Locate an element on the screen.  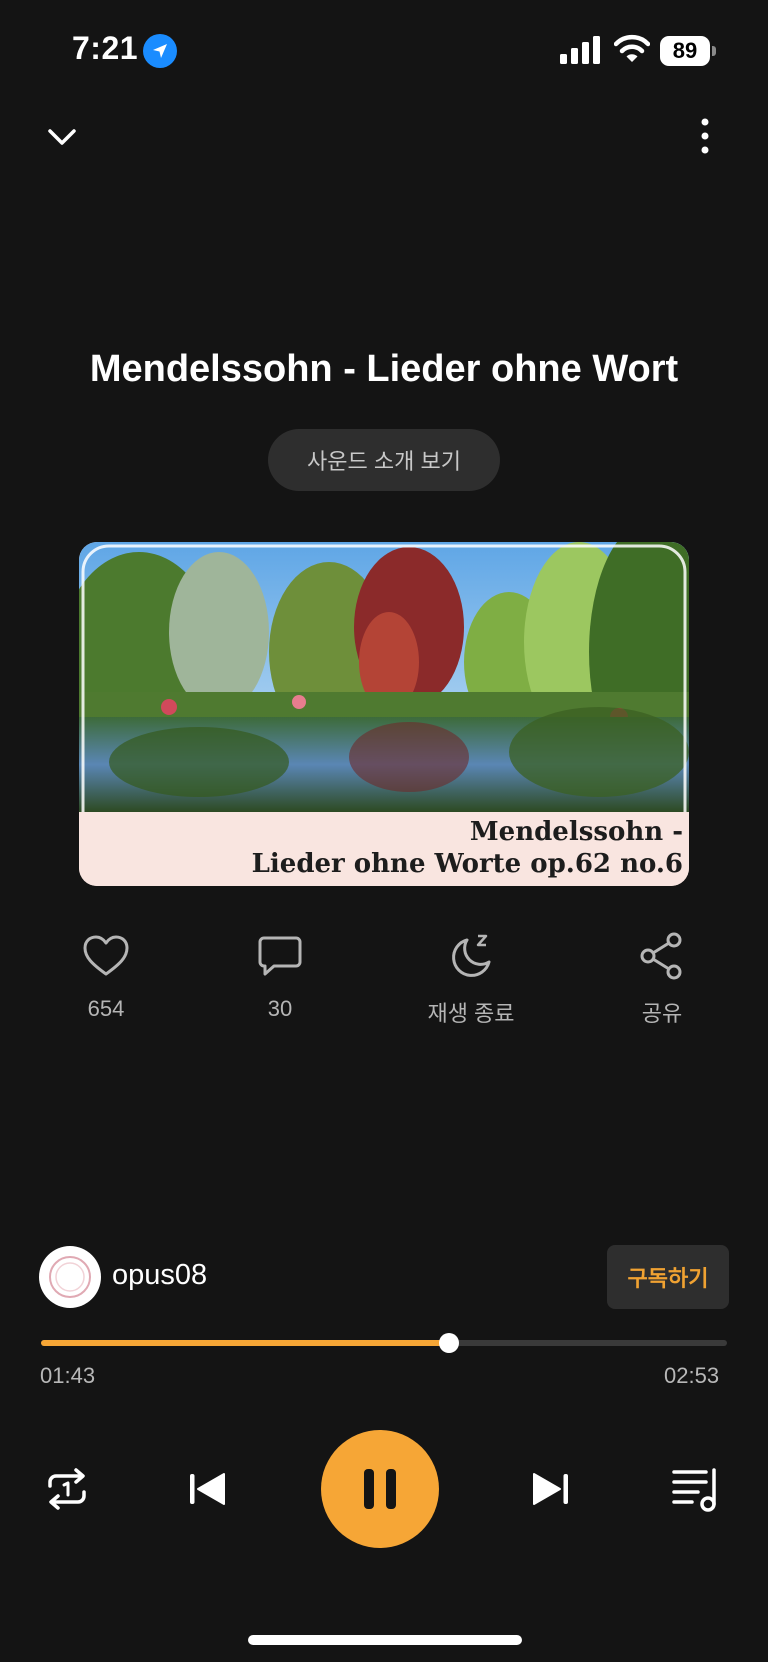
home-indicator is located at coordinates (385, 1640).